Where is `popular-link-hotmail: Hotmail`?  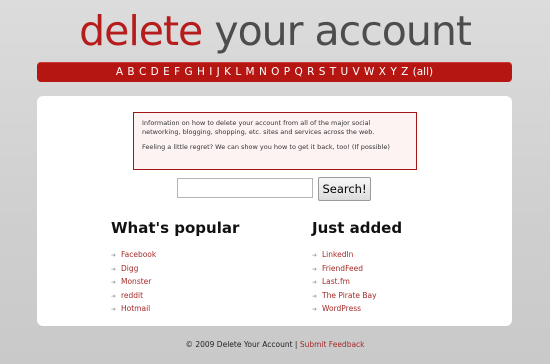
popular-link-hotmail: Hotmail is located at coordinates (135, 308).